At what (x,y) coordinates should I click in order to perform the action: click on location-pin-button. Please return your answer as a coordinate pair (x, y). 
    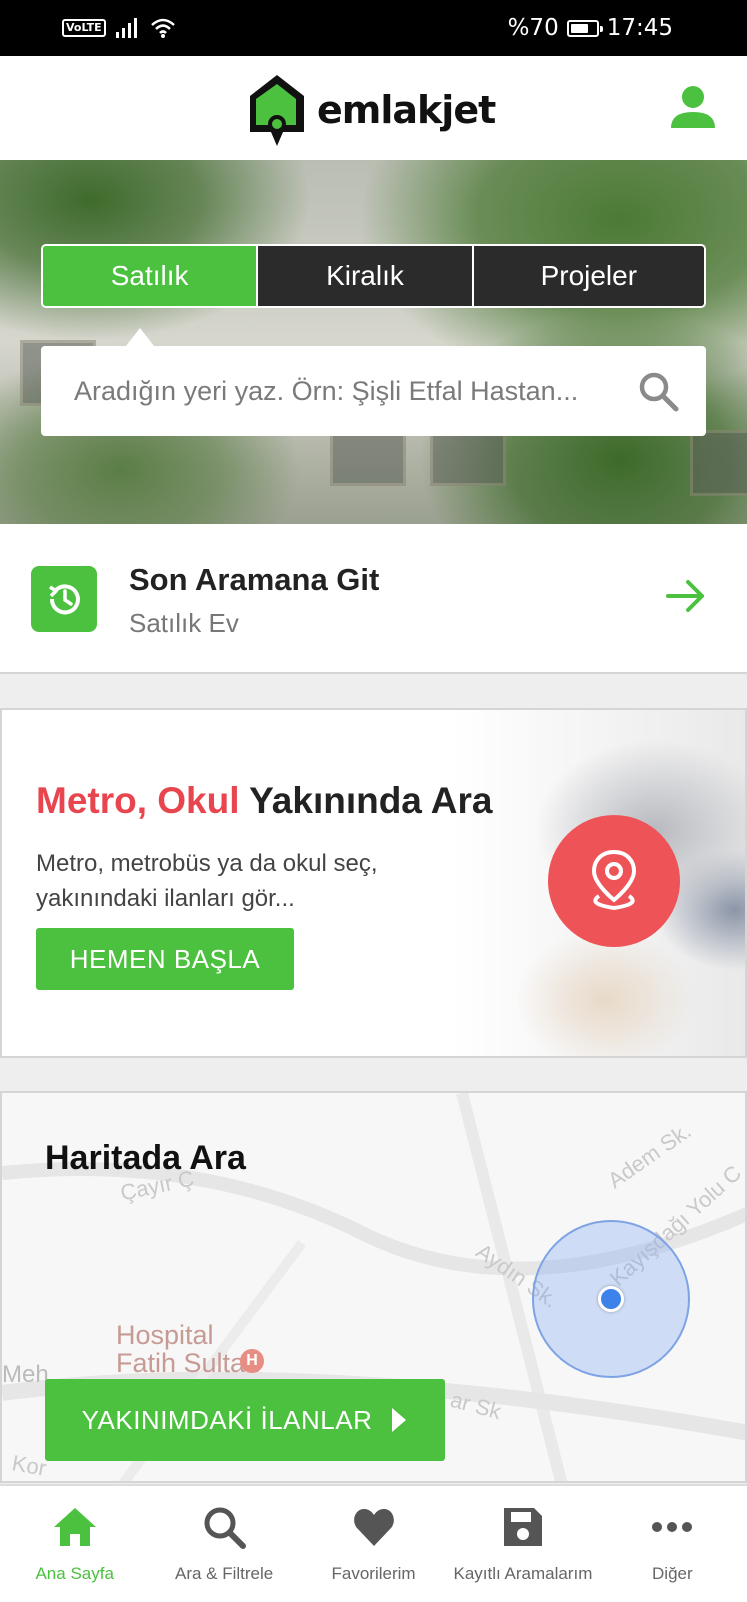
    Looking at the image, I should click on (614, 881).